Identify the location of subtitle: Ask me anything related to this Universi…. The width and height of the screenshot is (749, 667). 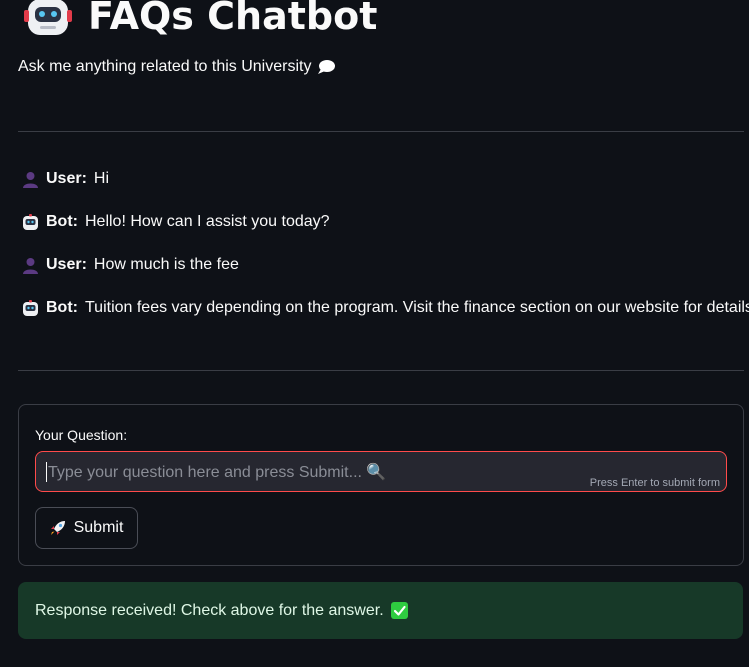
(177, 67).